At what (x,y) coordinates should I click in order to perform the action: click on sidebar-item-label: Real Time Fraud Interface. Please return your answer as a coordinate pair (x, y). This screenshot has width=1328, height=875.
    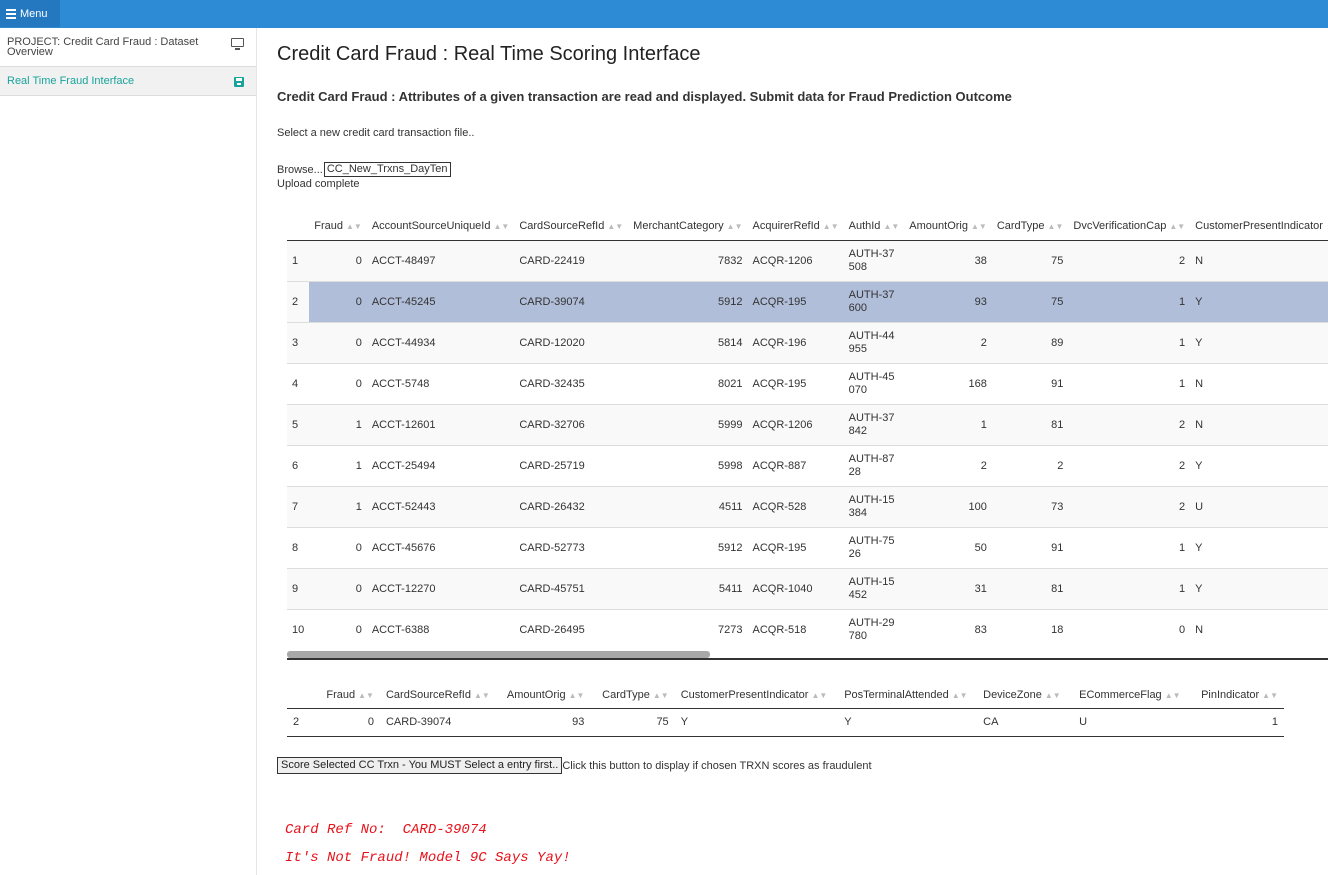
    Looking at the image, I should click on (71, 81).